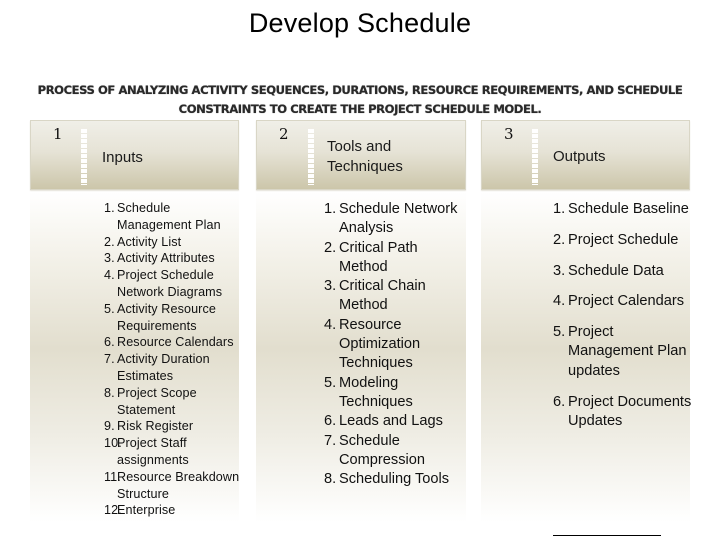 This screenshot has width=720, height=540. I want to click on list-item: 2. Project Schedule, so click(625, 240).